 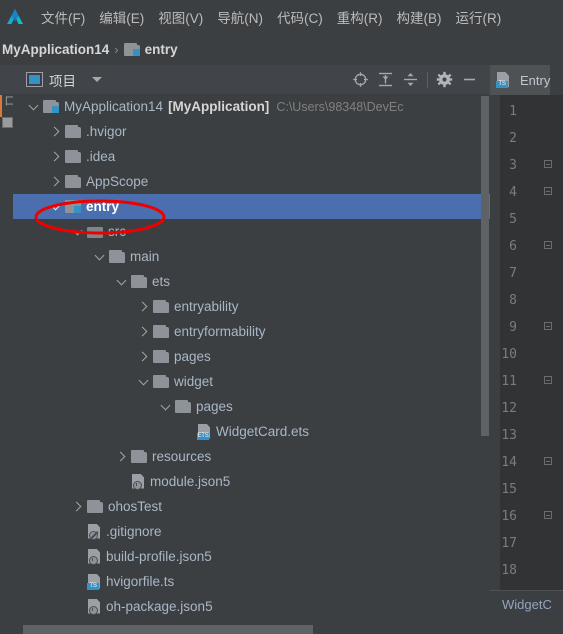 I want to click on tree-row-label: ets, so click(x=161, y=281).